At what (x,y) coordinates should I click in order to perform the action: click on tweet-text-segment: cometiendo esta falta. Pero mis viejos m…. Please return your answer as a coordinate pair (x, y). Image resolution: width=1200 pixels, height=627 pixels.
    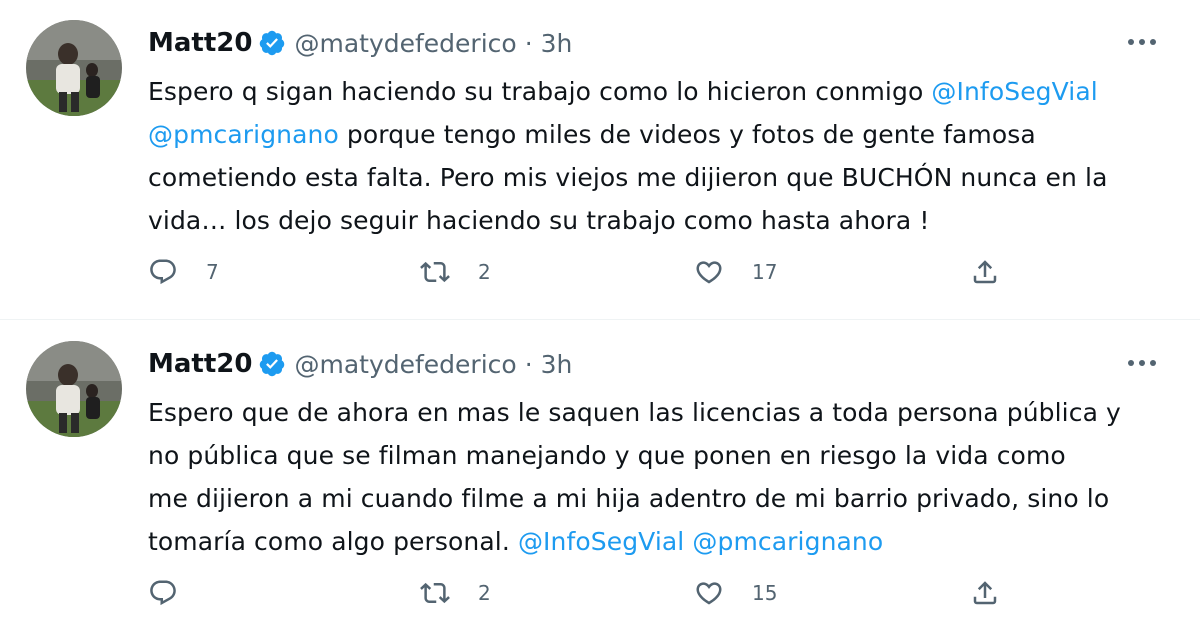
    Looking at the image, I should click on (628, 177).